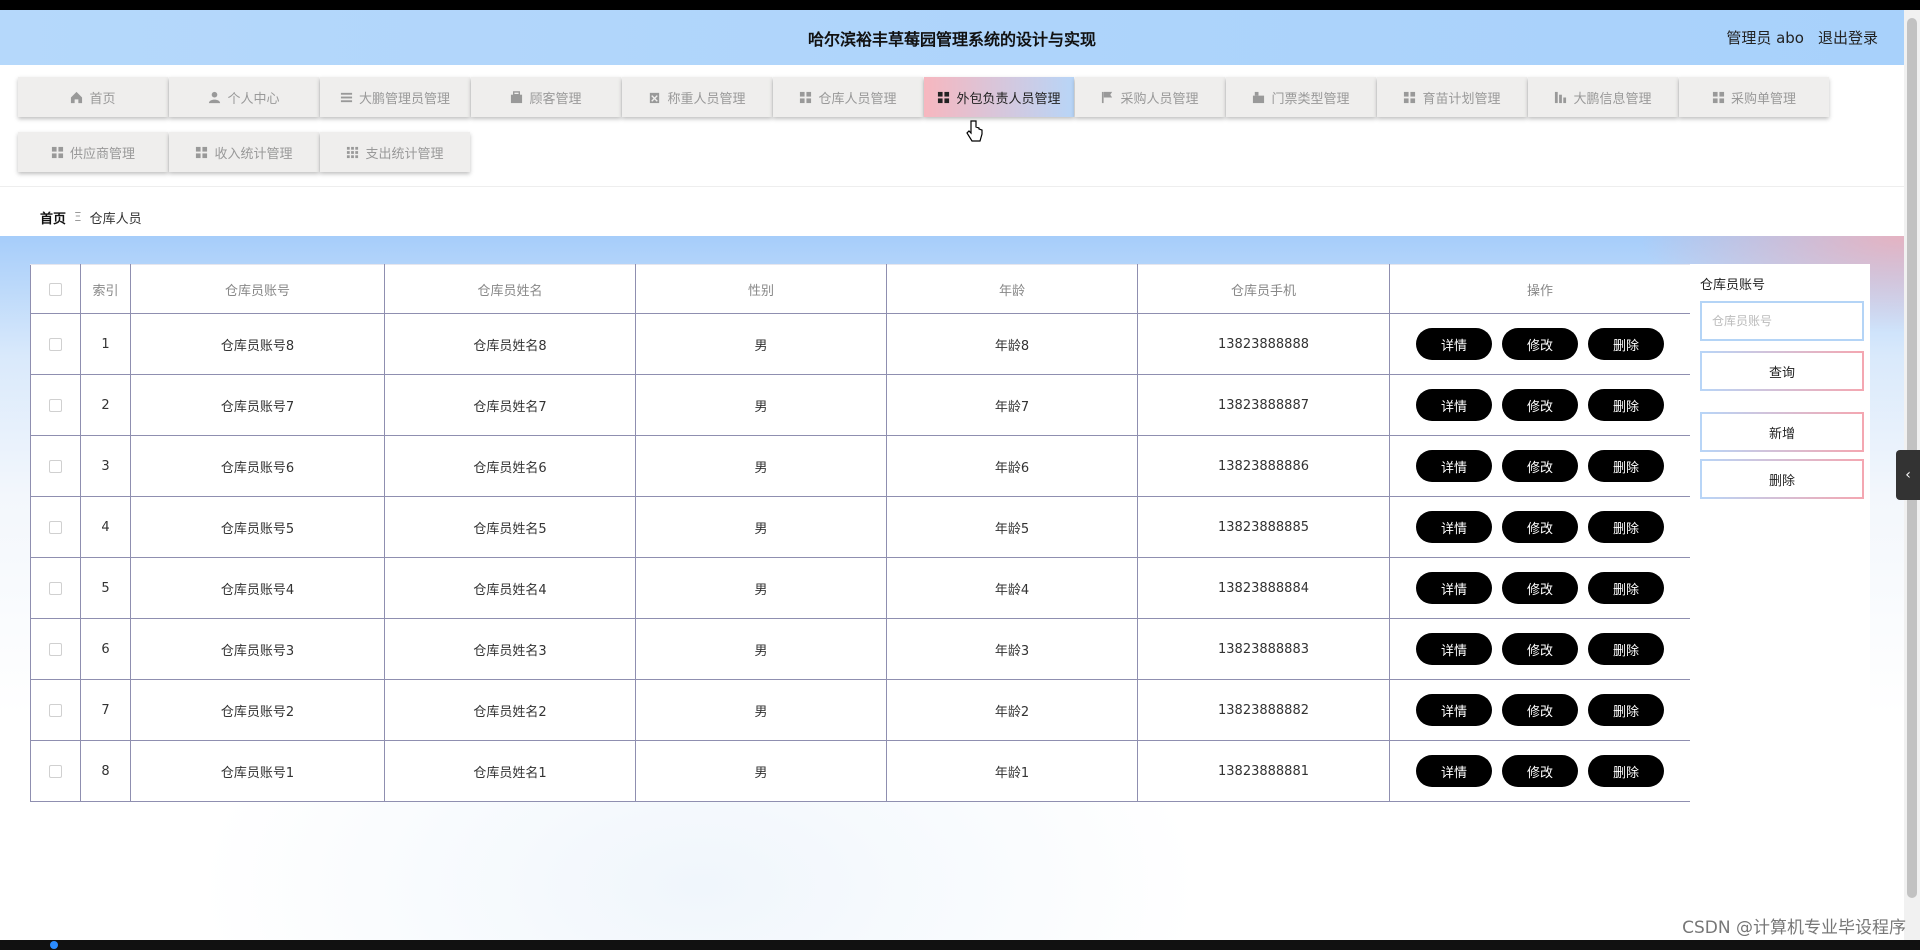 The image size is (1920, 950). What do you see at coordinates (1782, 371) in the screenshot?
I see `search-button: 查询` at bounding box center [1782, 371].